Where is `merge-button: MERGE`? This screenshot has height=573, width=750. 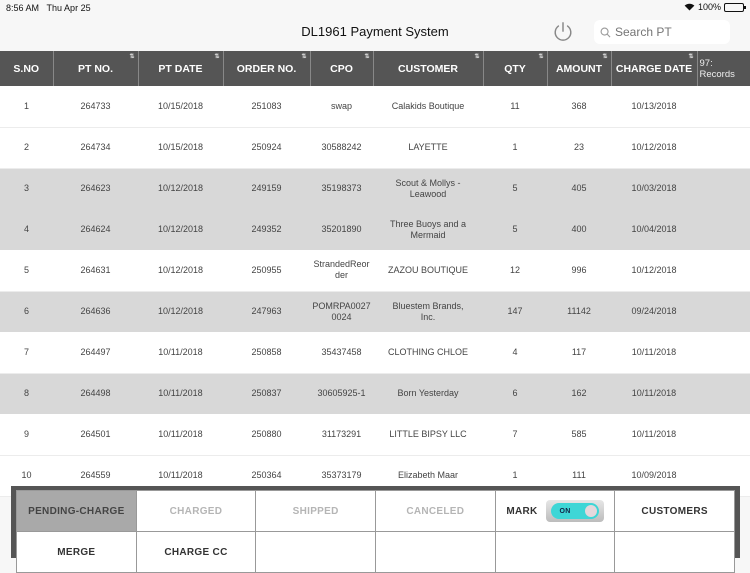
merge-button: MERGE is located at coordinates (76, 552).